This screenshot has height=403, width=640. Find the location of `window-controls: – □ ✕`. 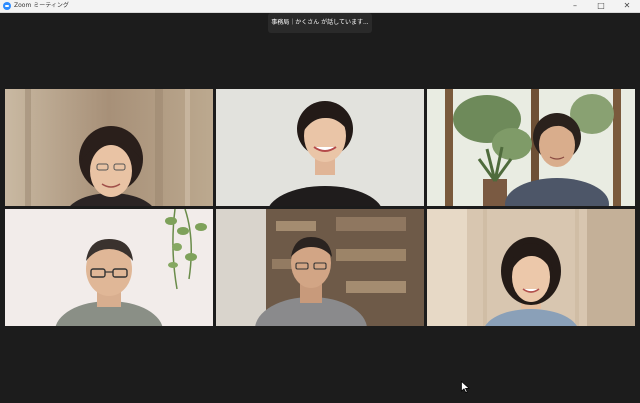

window-controls: – □ ✕ is located at coordinates (601, 6).